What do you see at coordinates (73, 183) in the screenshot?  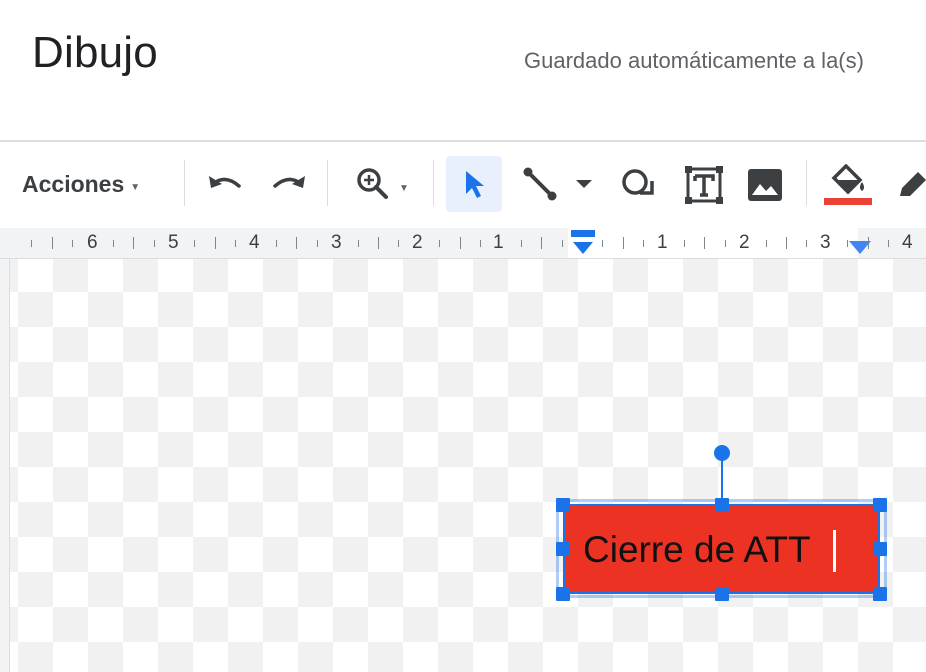 I see `actions-label: Acciones` at bounding box center [73, 183].